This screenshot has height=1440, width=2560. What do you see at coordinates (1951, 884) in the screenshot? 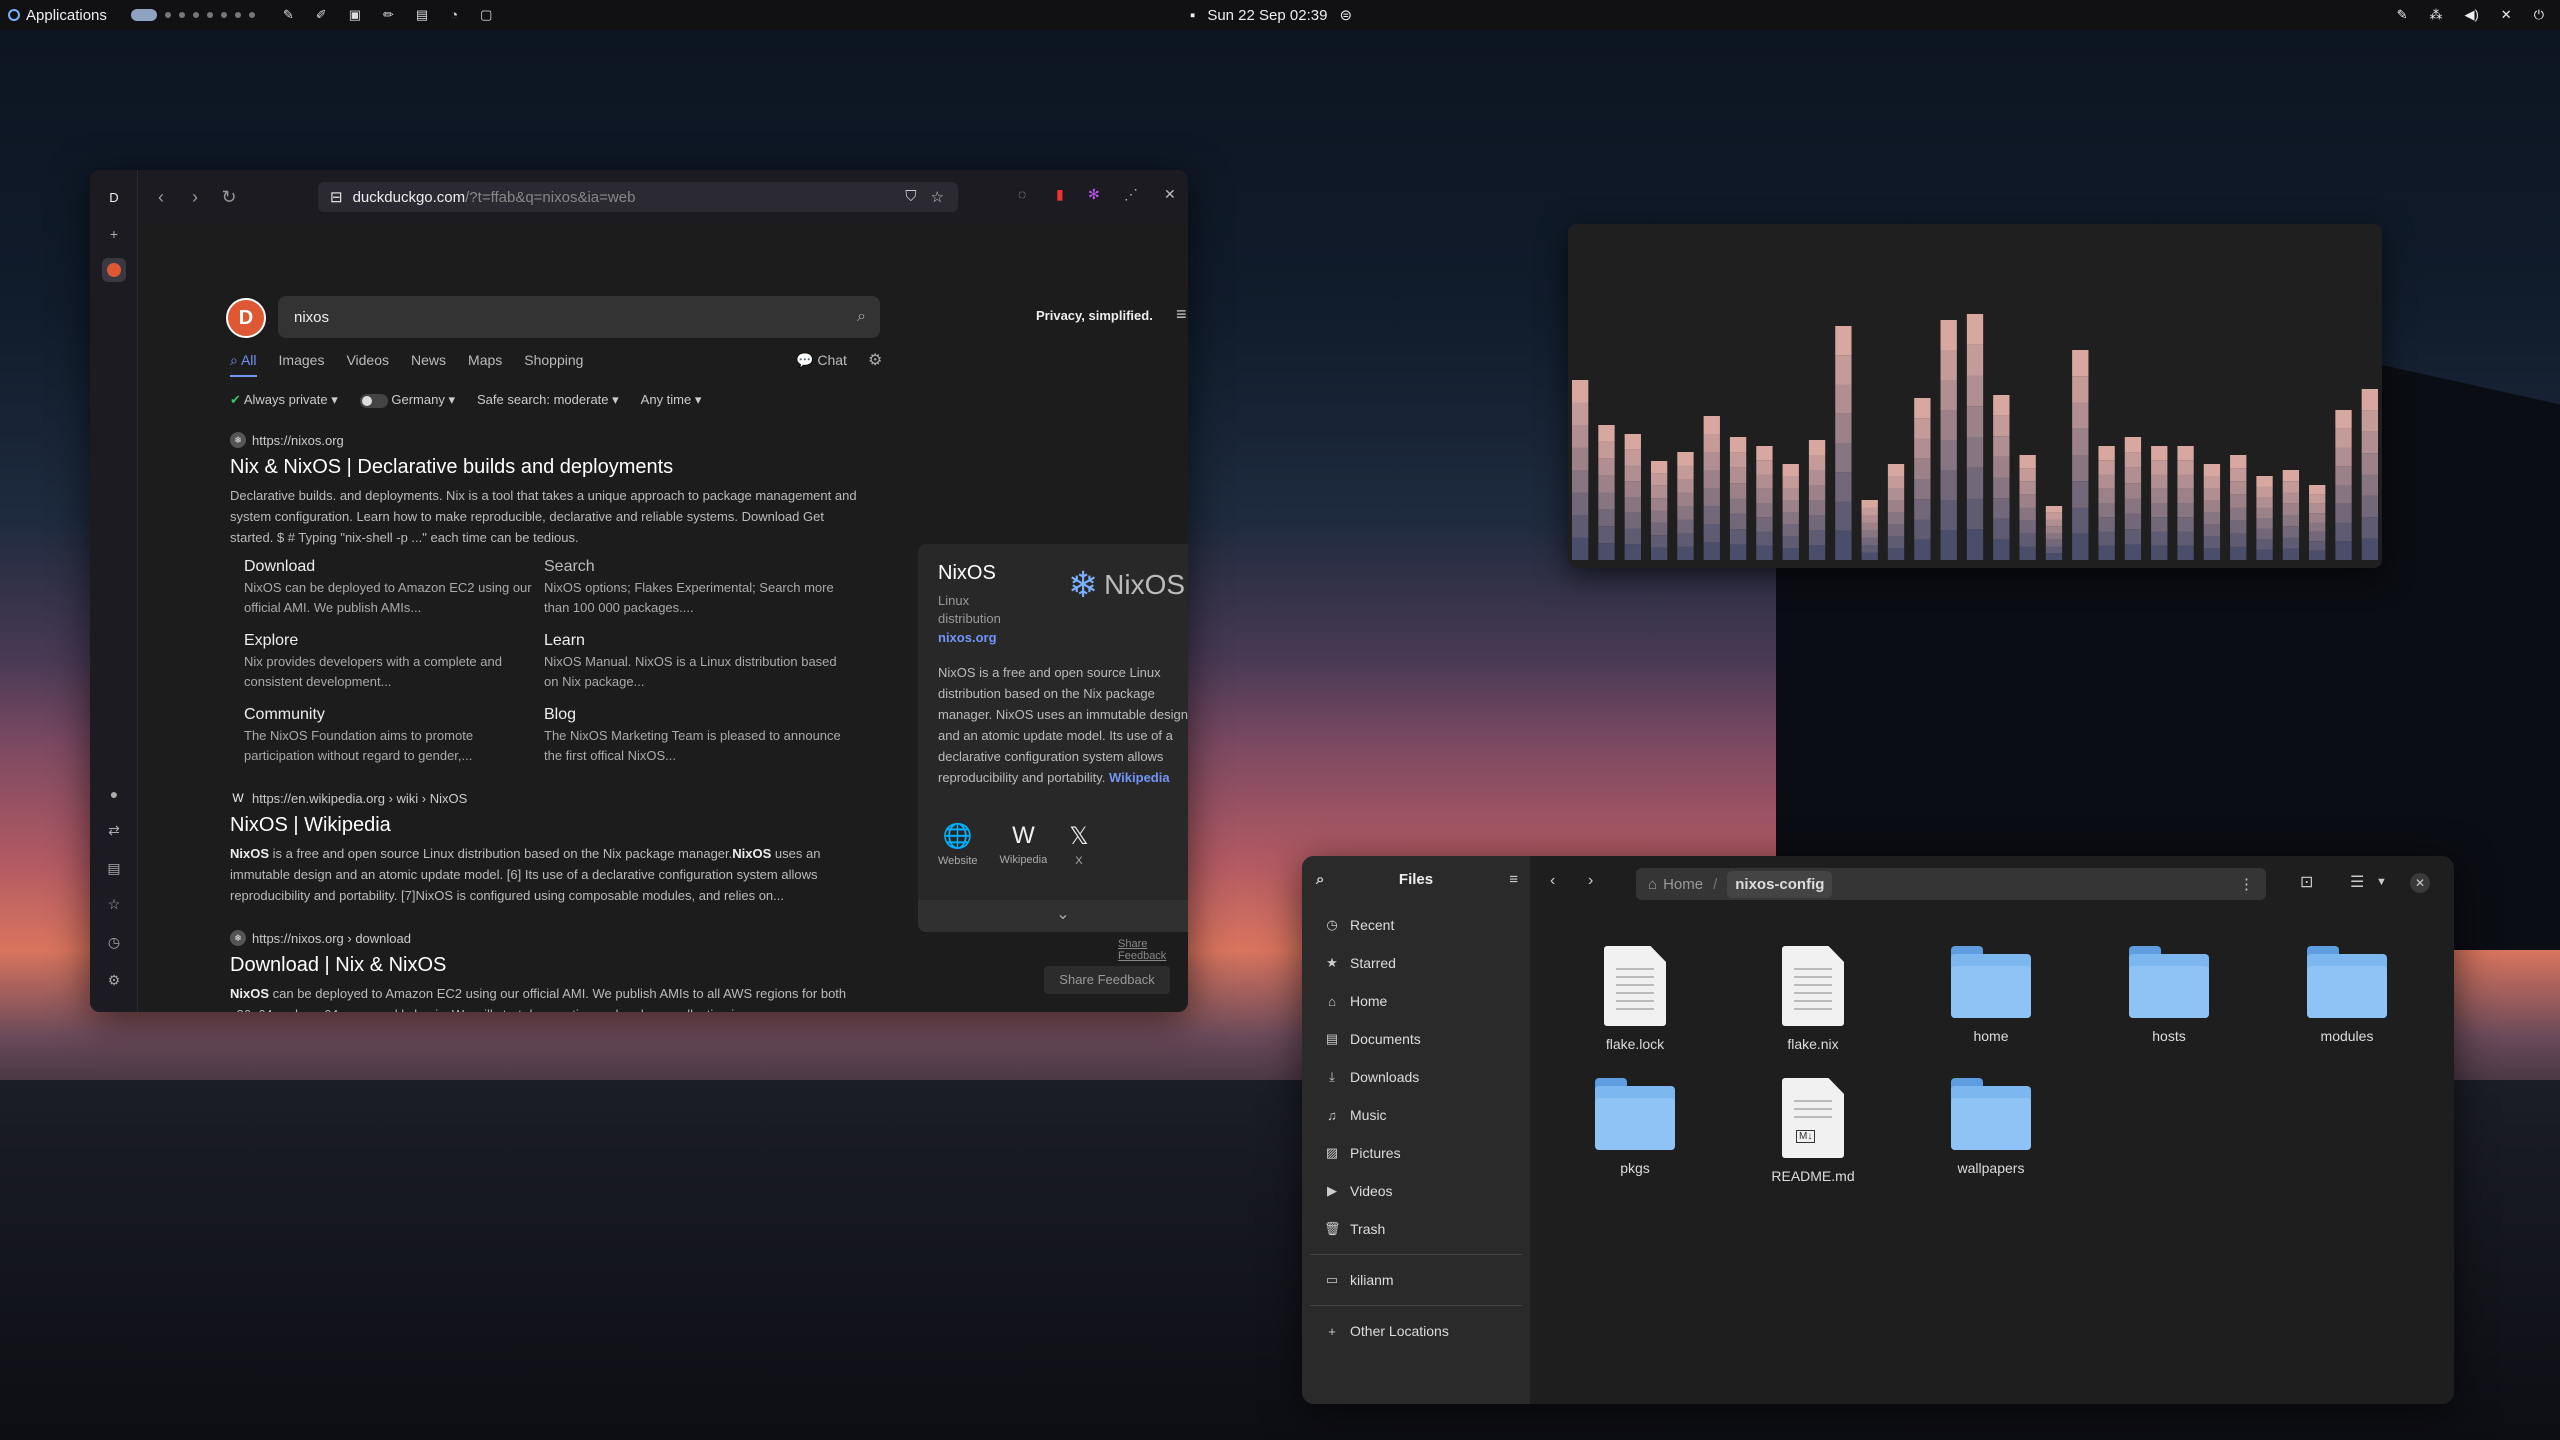
I see `path-bar: ⌂ Home / nixos-config ⋮` at bounding box center [1951, 884].